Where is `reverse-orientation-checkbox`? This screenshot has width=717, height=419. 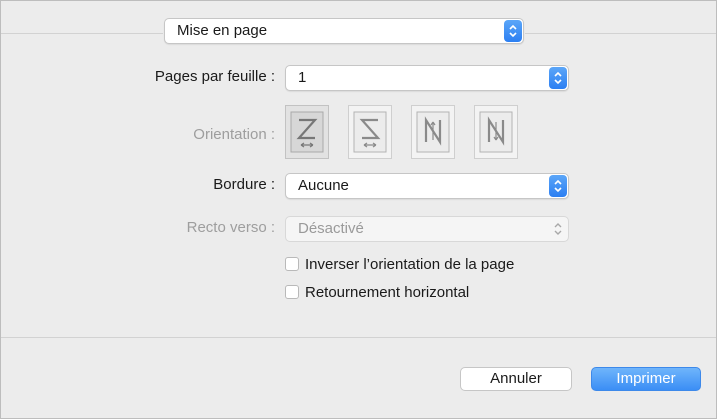
reverse-orientation-checkbox is located at coordinates (292, 264).